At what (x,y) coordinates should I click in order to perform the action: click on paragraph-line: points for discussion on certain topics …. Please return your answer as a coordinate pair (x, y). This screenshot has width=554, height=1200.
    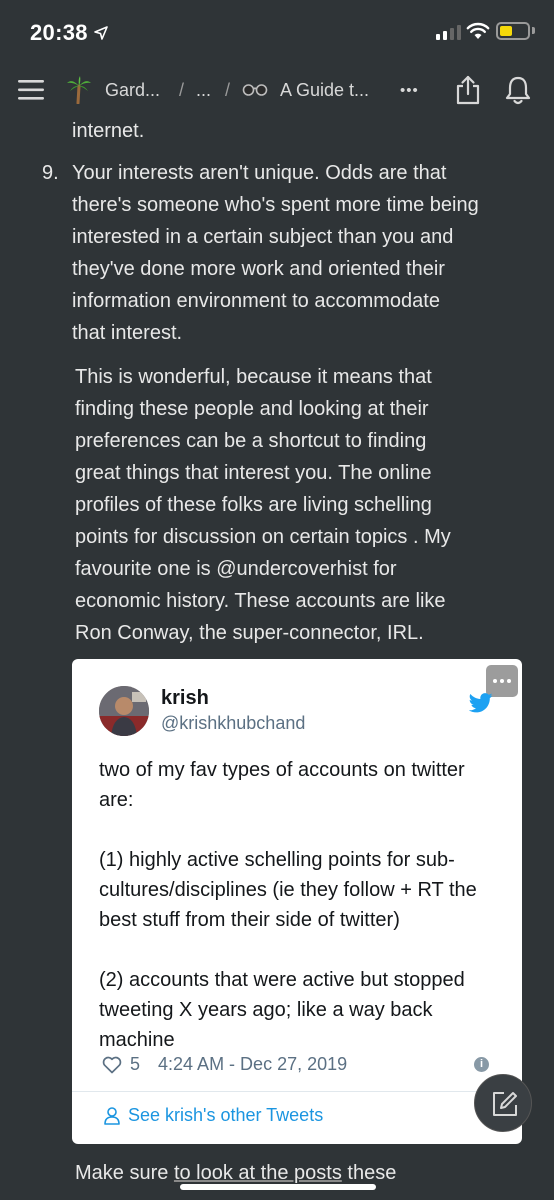
    Looking at the image, I should click on (263, 537).